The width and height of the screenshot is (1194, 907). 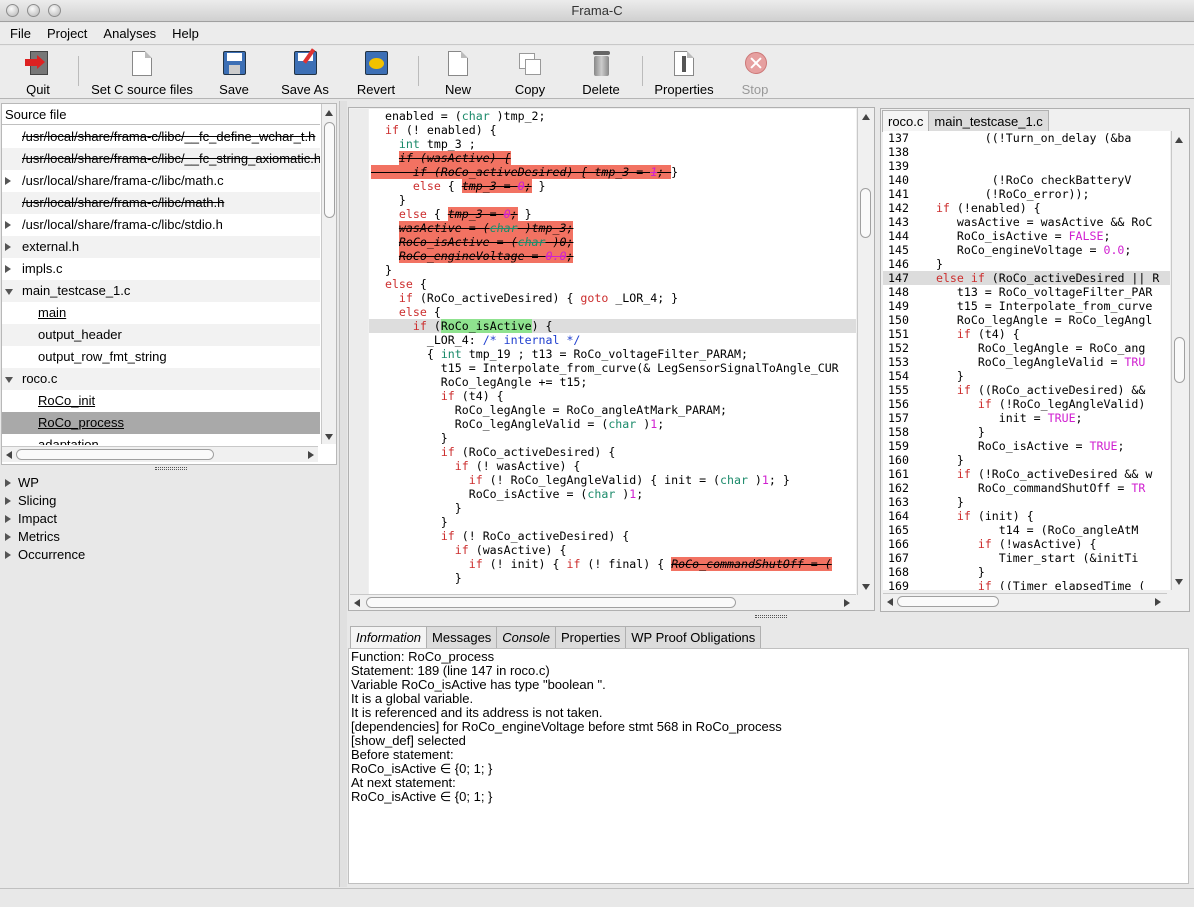 What do you see at coordinates (1026, 572) in the screenshot?
I see `source-line: 168 }` at bounding box center [1026, 572].